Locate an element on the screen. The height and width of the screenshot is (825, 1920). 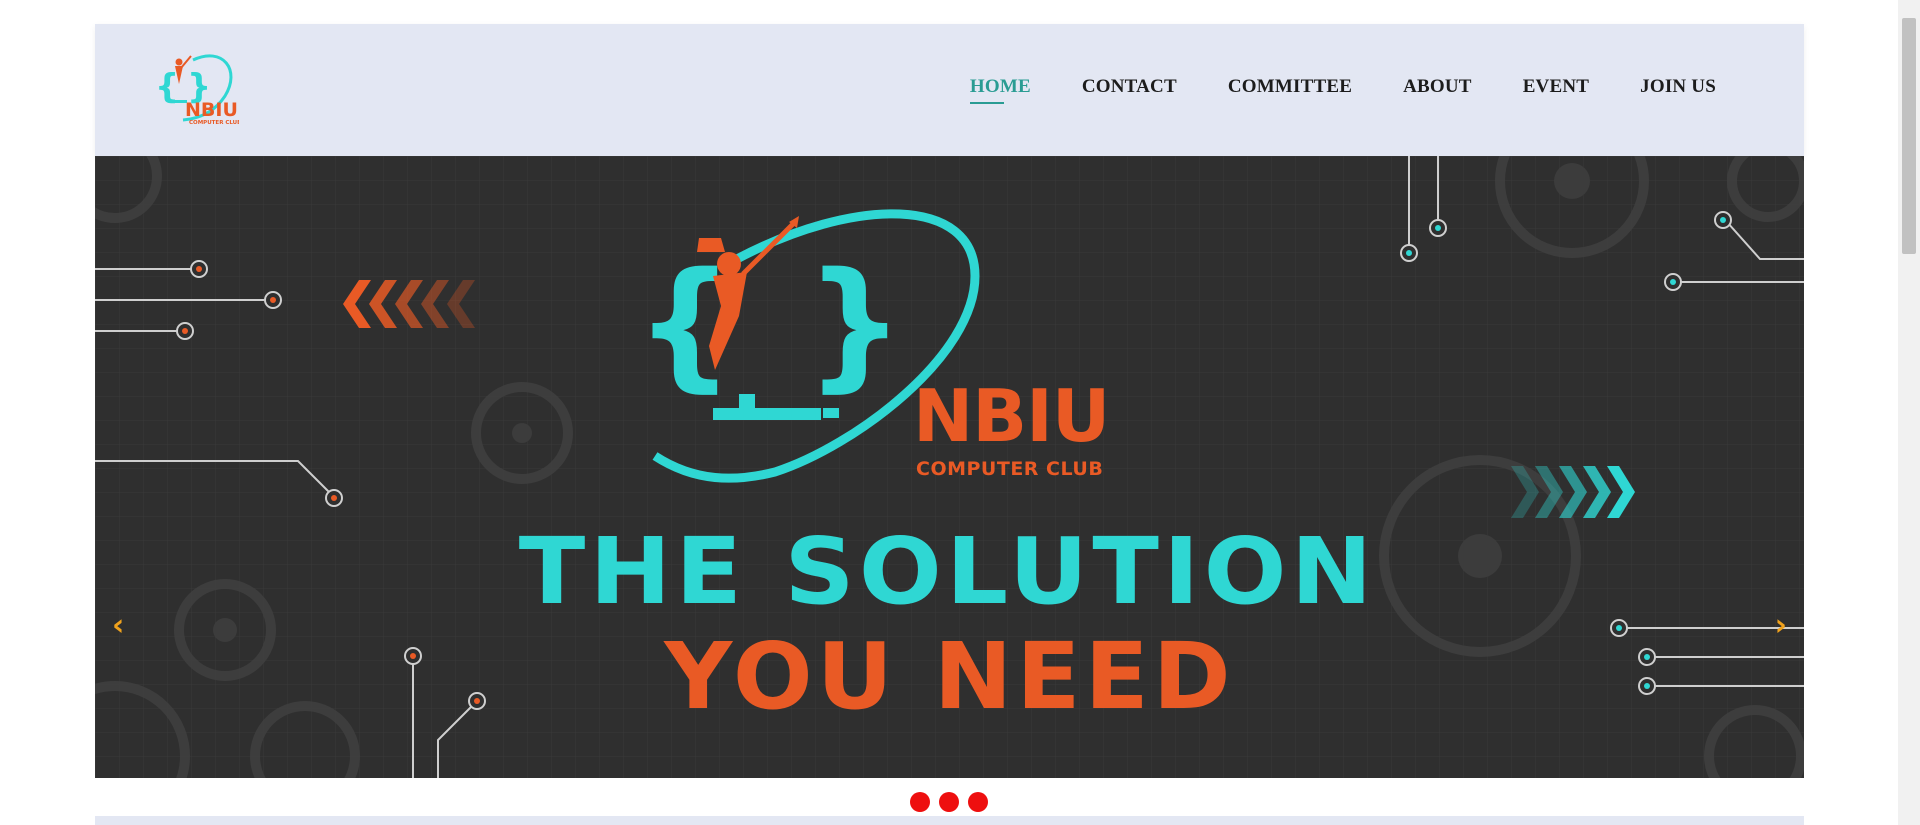
slider-prev-icon: ‹ is located at coordinates (118, 626).